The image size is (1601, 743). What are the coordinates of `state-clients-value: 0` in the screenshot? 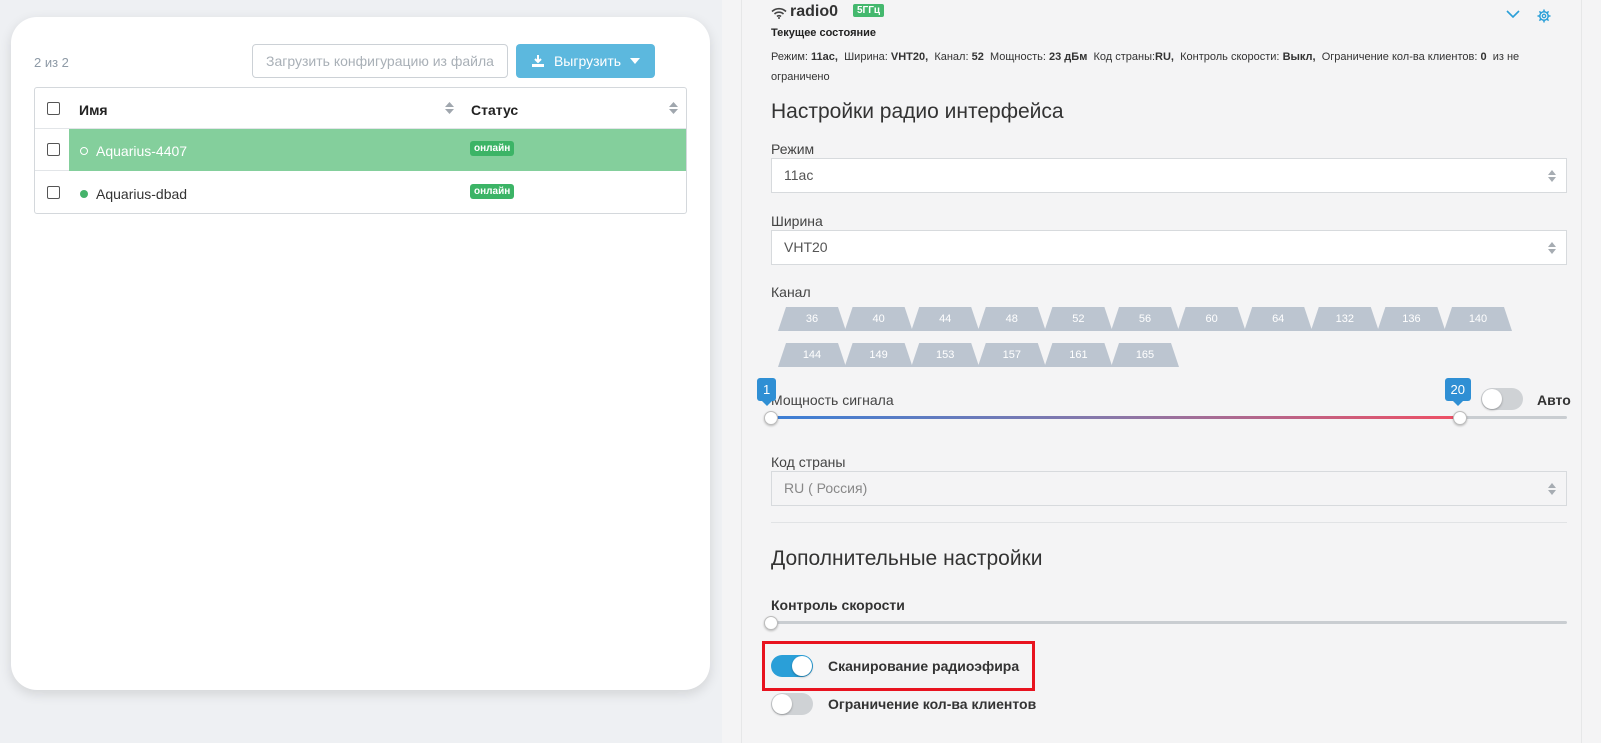 It's located at (1483, 57).